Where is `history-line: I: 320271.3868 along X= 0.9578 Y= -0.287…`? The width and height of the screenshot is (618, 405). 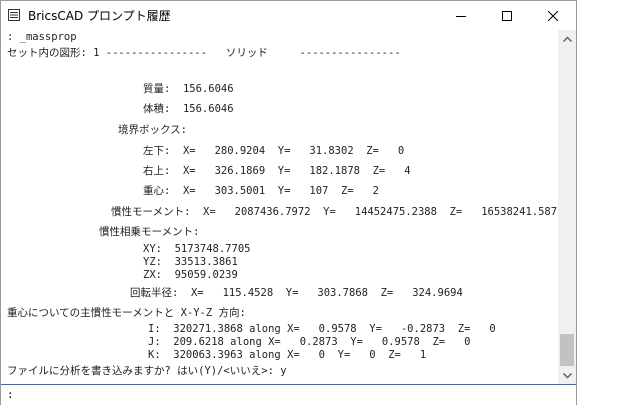
history-line: I: 320271.3868 along X= 0.9578 Y= -0.287… is located at coordinates (322, 329).